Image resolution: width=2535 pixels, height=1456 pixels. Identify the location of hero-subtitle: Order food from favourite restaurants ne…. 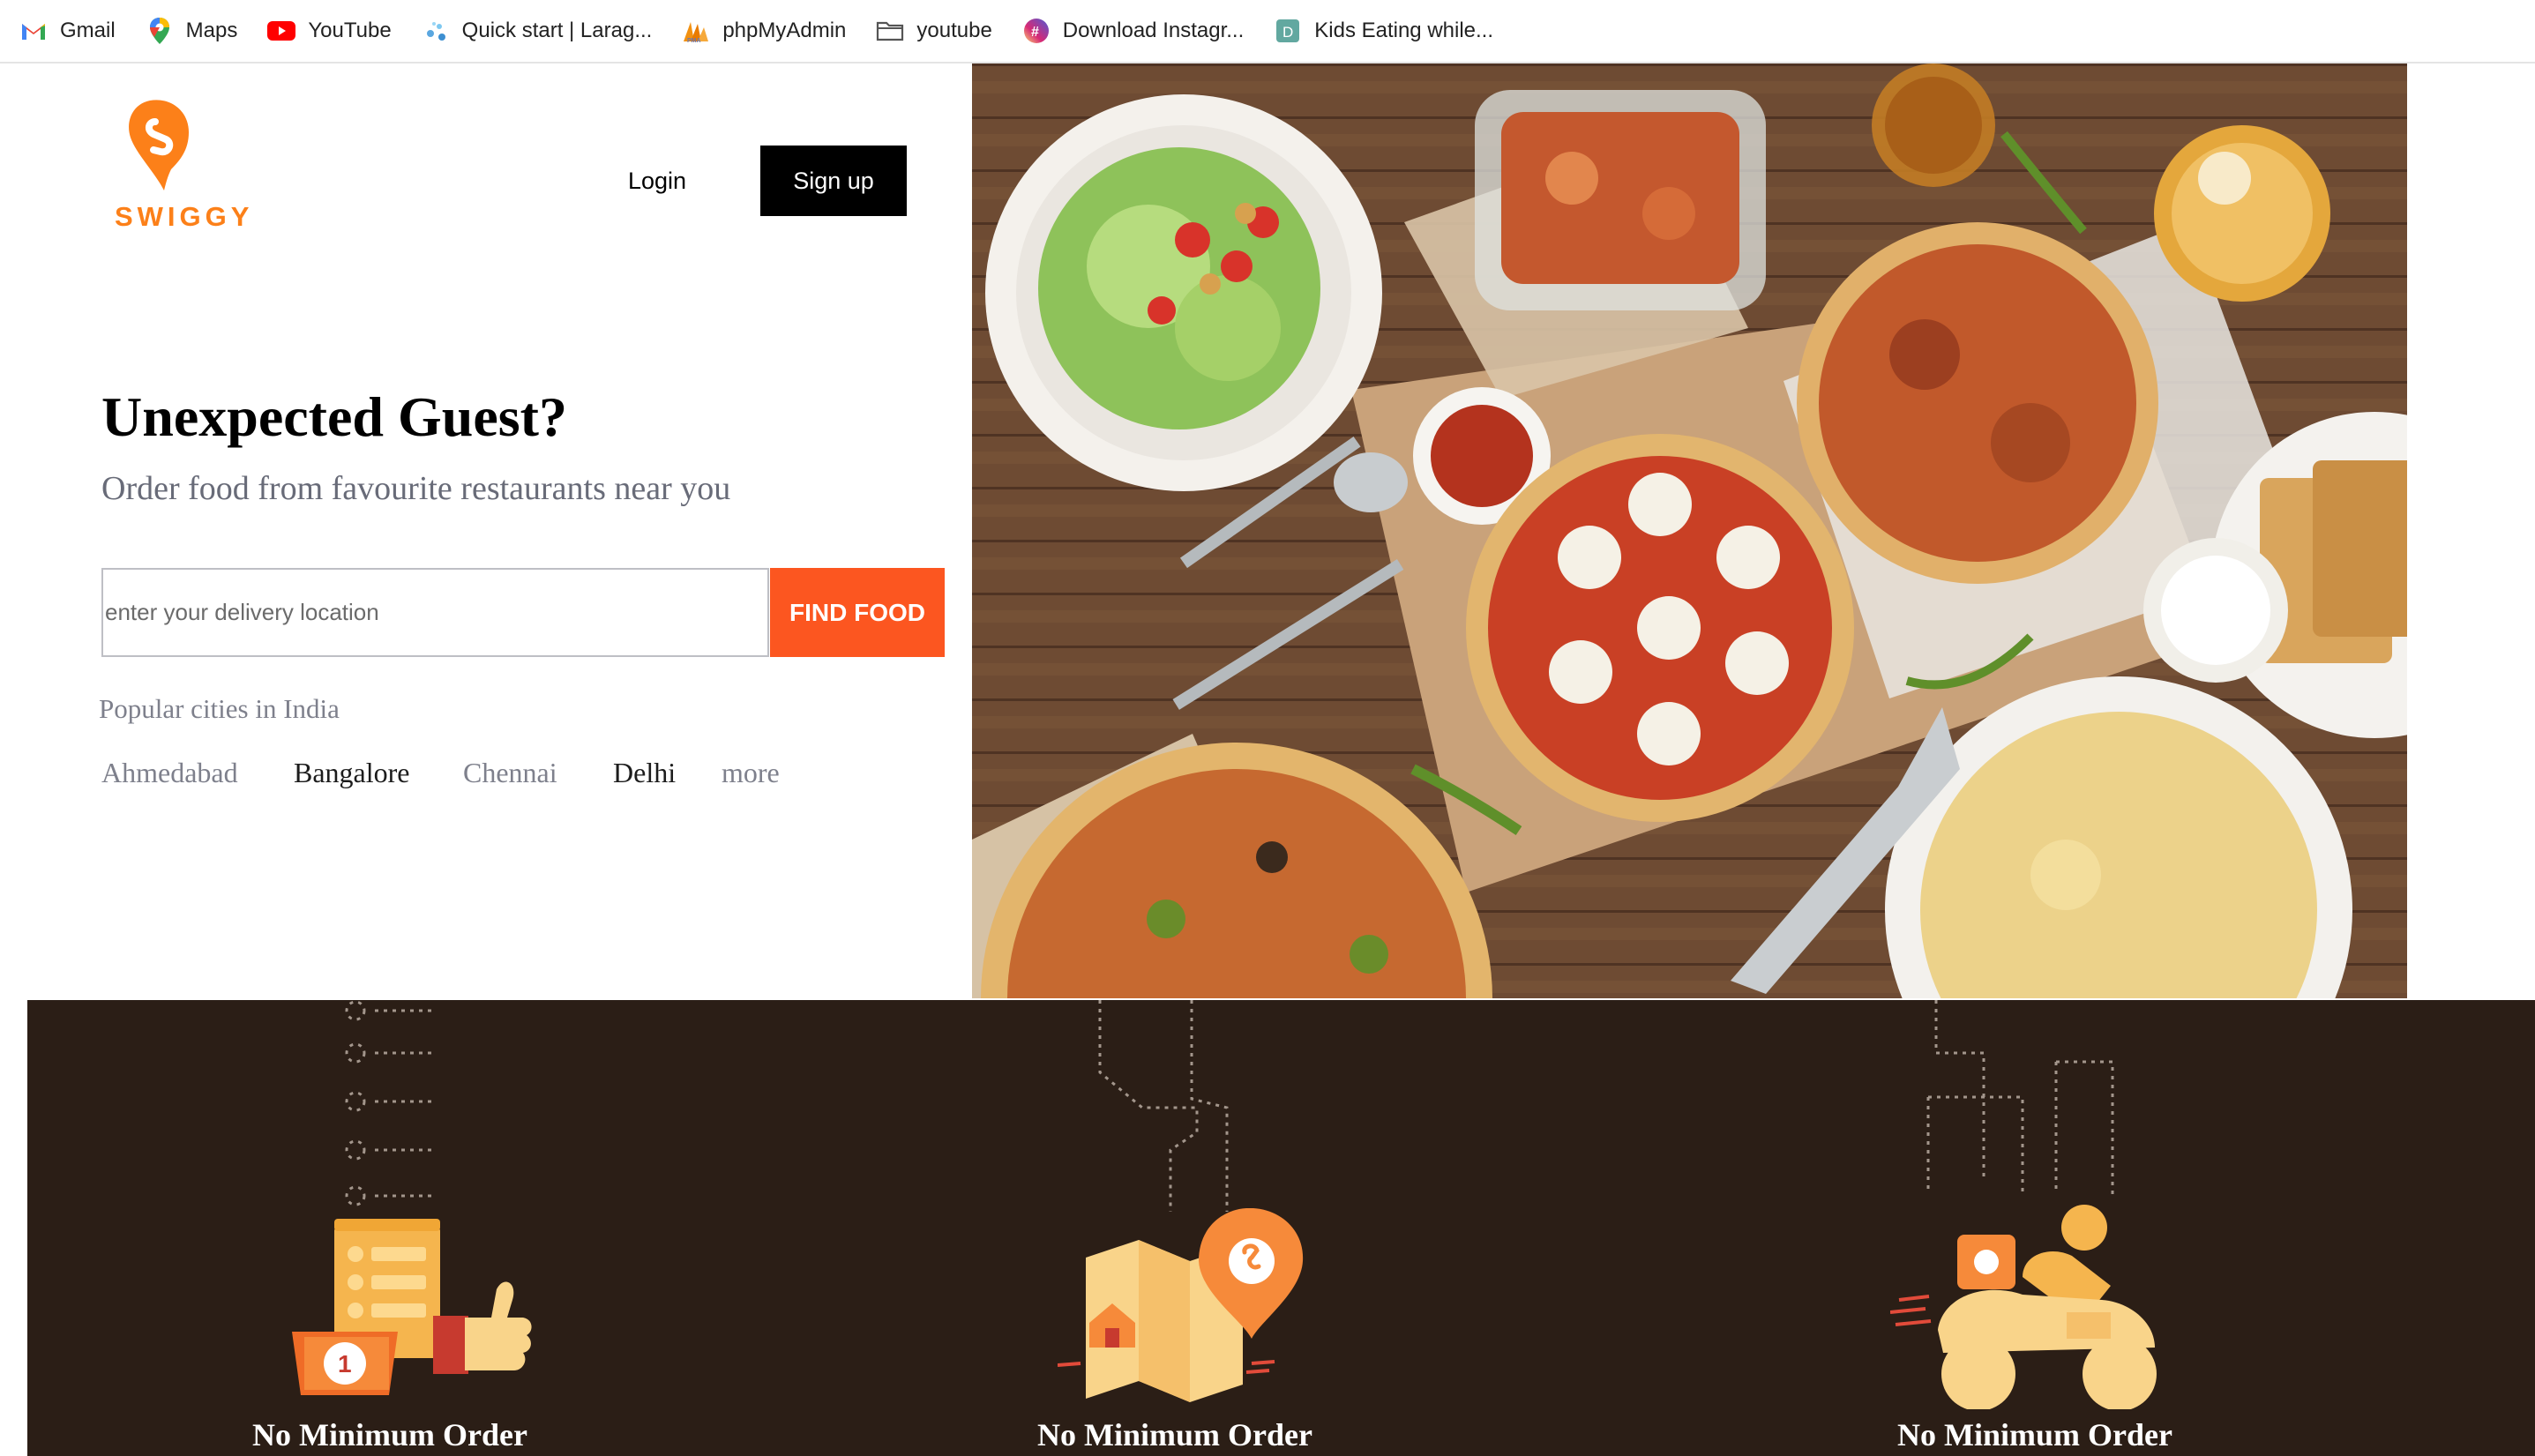
(416, 488).